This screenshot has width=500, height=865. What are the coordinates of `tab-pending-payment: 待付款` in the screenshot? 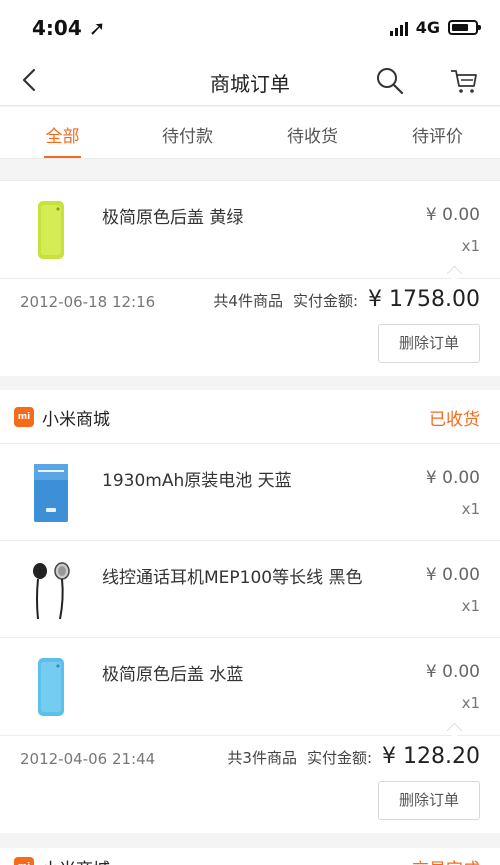 It's located at (187, 132).